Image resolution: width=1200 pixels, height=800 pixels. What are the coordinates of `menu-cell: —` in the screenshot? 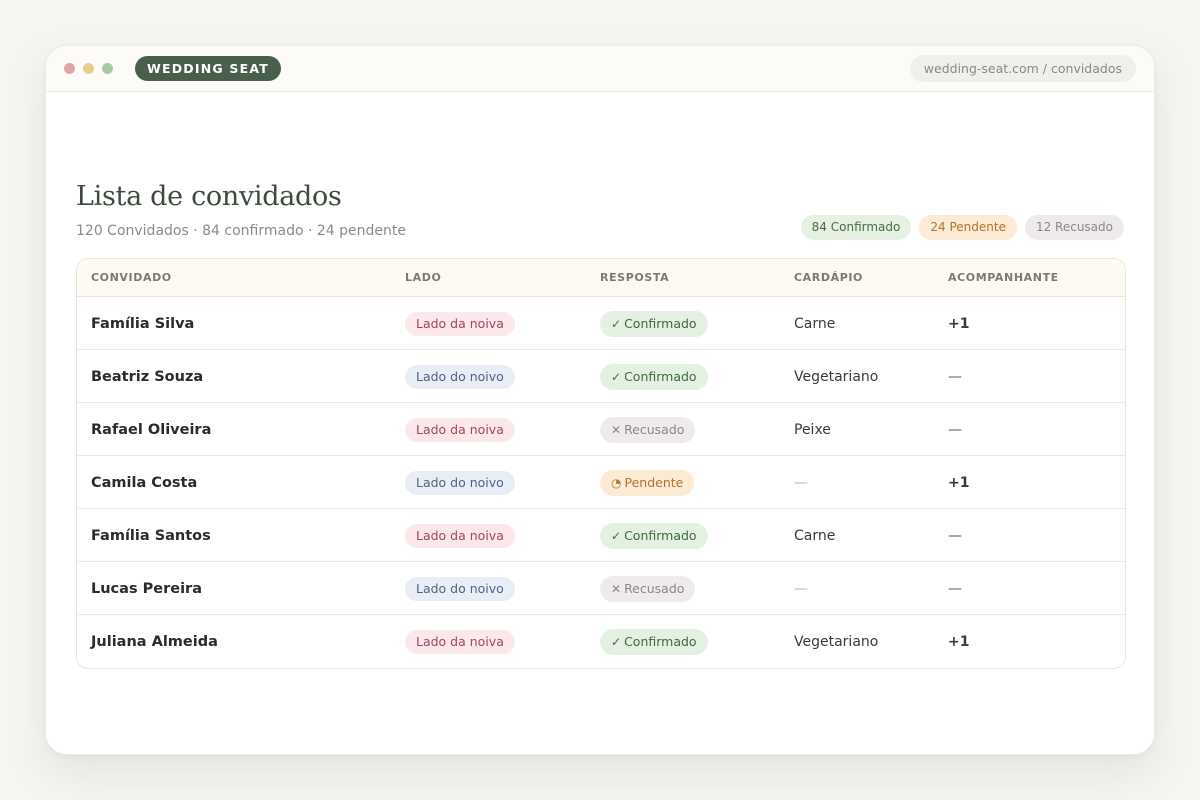 It's located at (801, 482).